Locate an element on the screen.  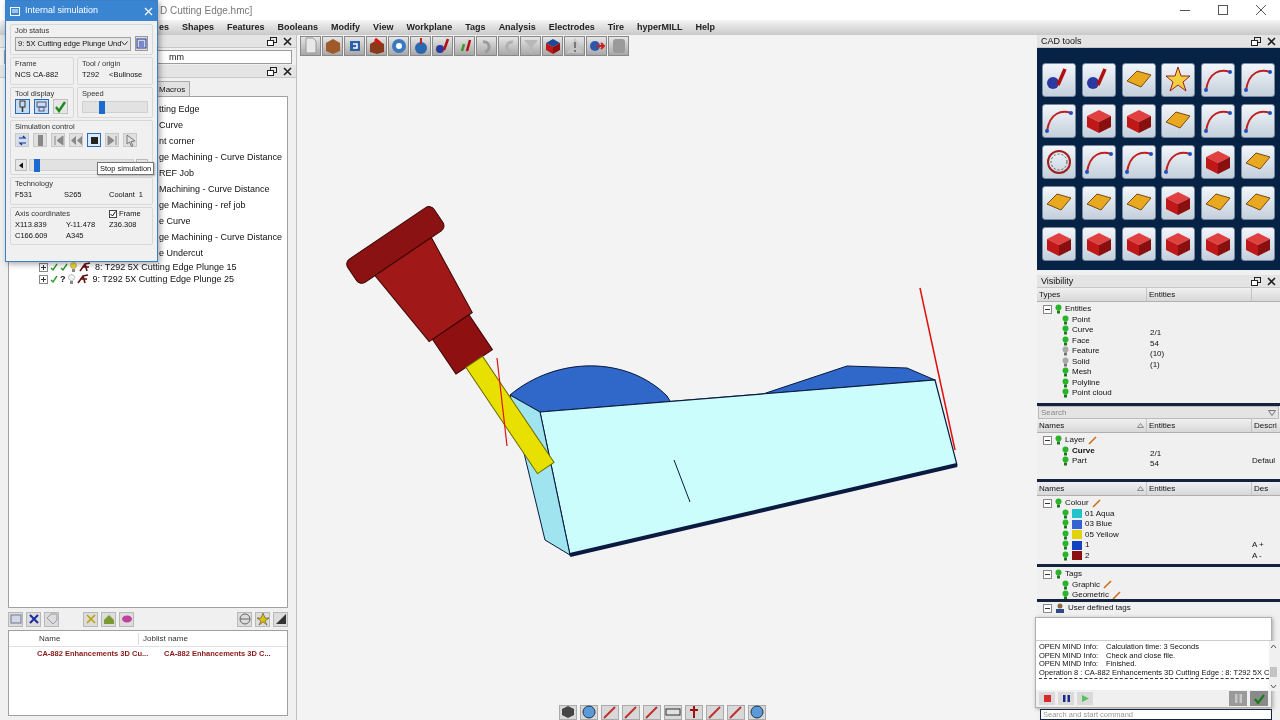
table-cell: A + is located at coordinates (1258, 545).